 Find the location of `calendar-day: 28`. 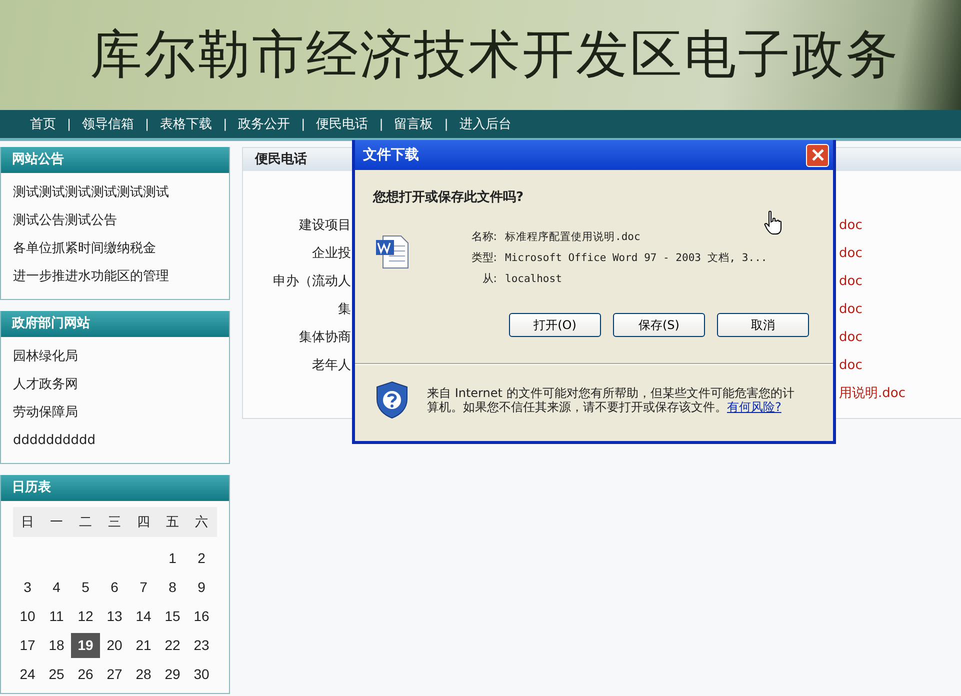

calendar-day: 28 is located at coordinates (143, 674).